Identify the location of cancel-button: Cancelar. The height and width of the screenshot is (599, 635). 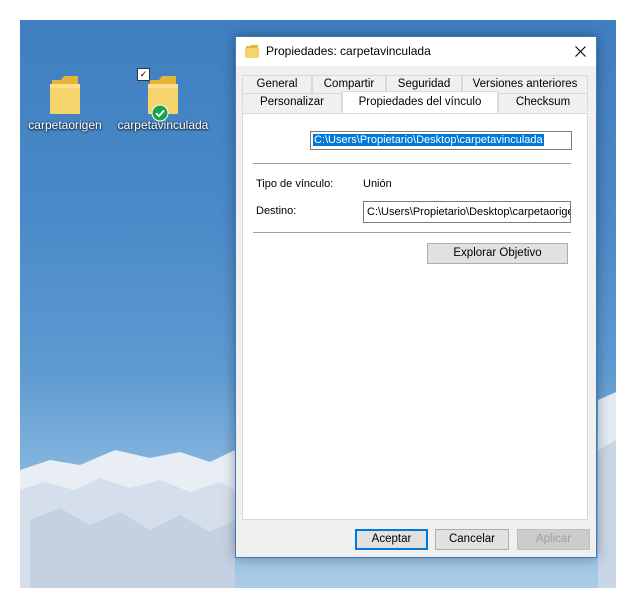
(472, 539).